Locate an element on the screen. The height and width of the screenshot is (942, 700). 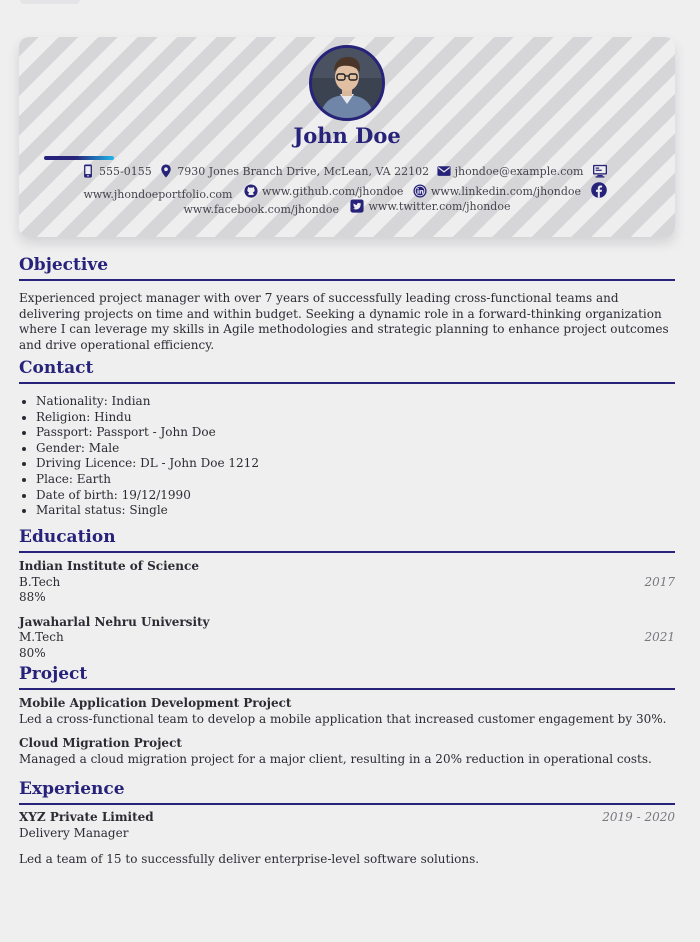
github-text: www.github.com/jhondoe is located at coordinates (332, 191).